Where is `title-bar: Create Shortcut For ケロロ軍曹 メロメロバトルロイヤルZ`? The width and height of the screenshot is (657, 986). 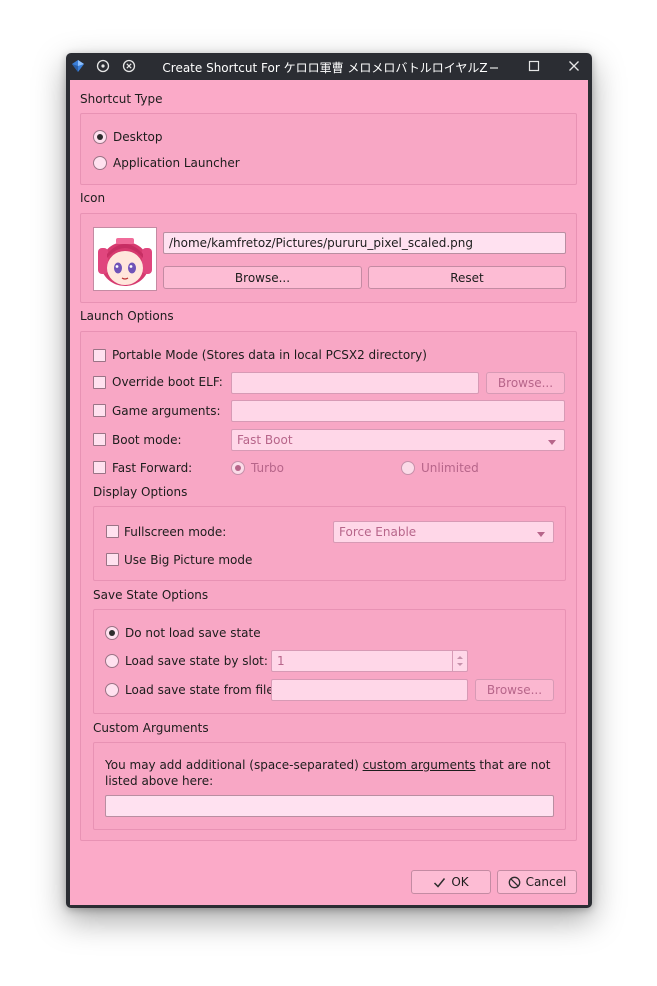
title-bar: Create Shortcut For ケロロ軍曹 メロメロバトルロイヤルZ is located at coordinates (329, 66).